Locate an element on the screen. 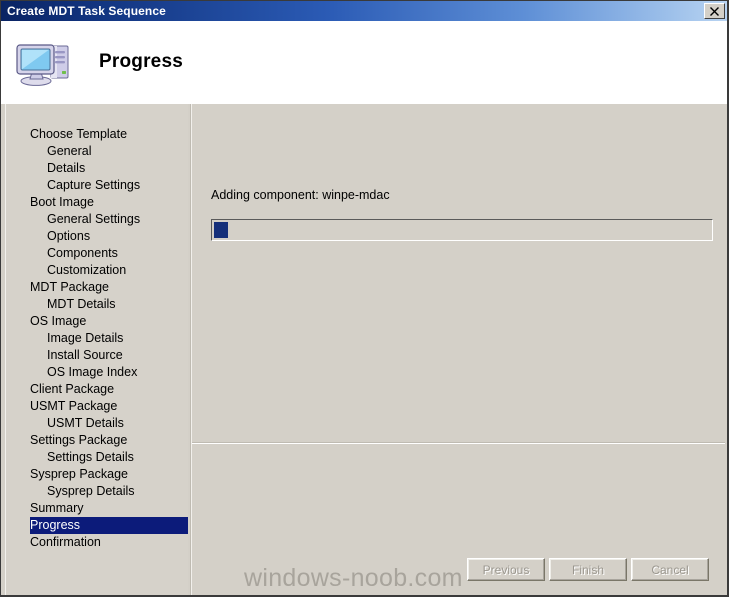 Image resolution: width=729 pixels, height=597 pixels. finish-button: Finish is located at coordinates (588, 569).